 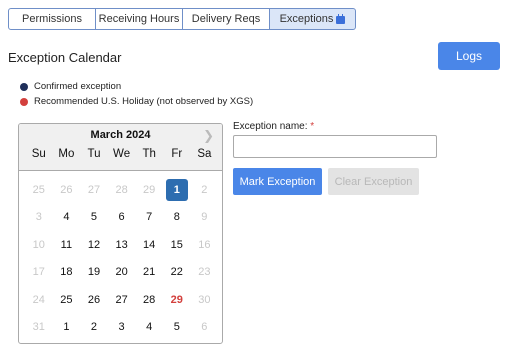 What do you see at coordinates (177, 218) in the screenshot?
I see `calendar-day: 8` at bounding box center [177, 218].